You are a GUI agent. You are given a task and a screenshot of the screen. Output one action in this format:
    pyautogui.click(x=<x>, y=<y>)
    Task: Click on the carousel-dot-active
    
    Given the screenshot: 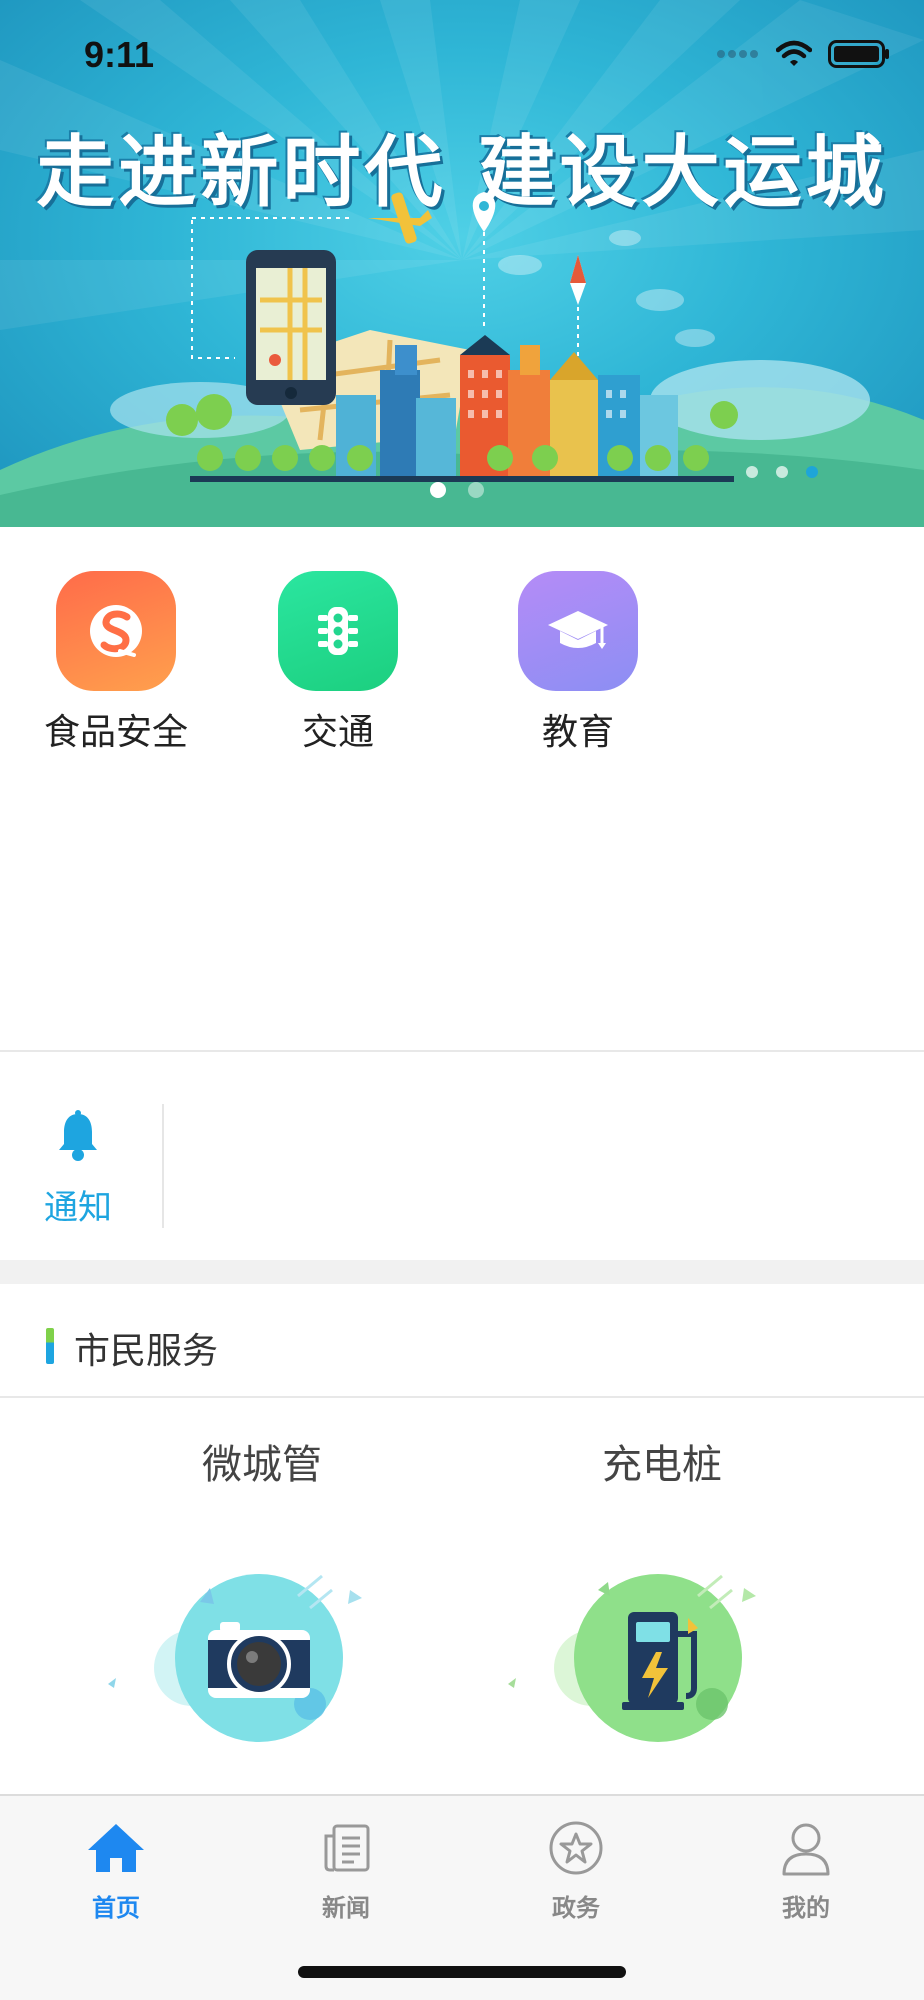 What is the action you would take?
    pyautogui.click(x=438, y=490)
    